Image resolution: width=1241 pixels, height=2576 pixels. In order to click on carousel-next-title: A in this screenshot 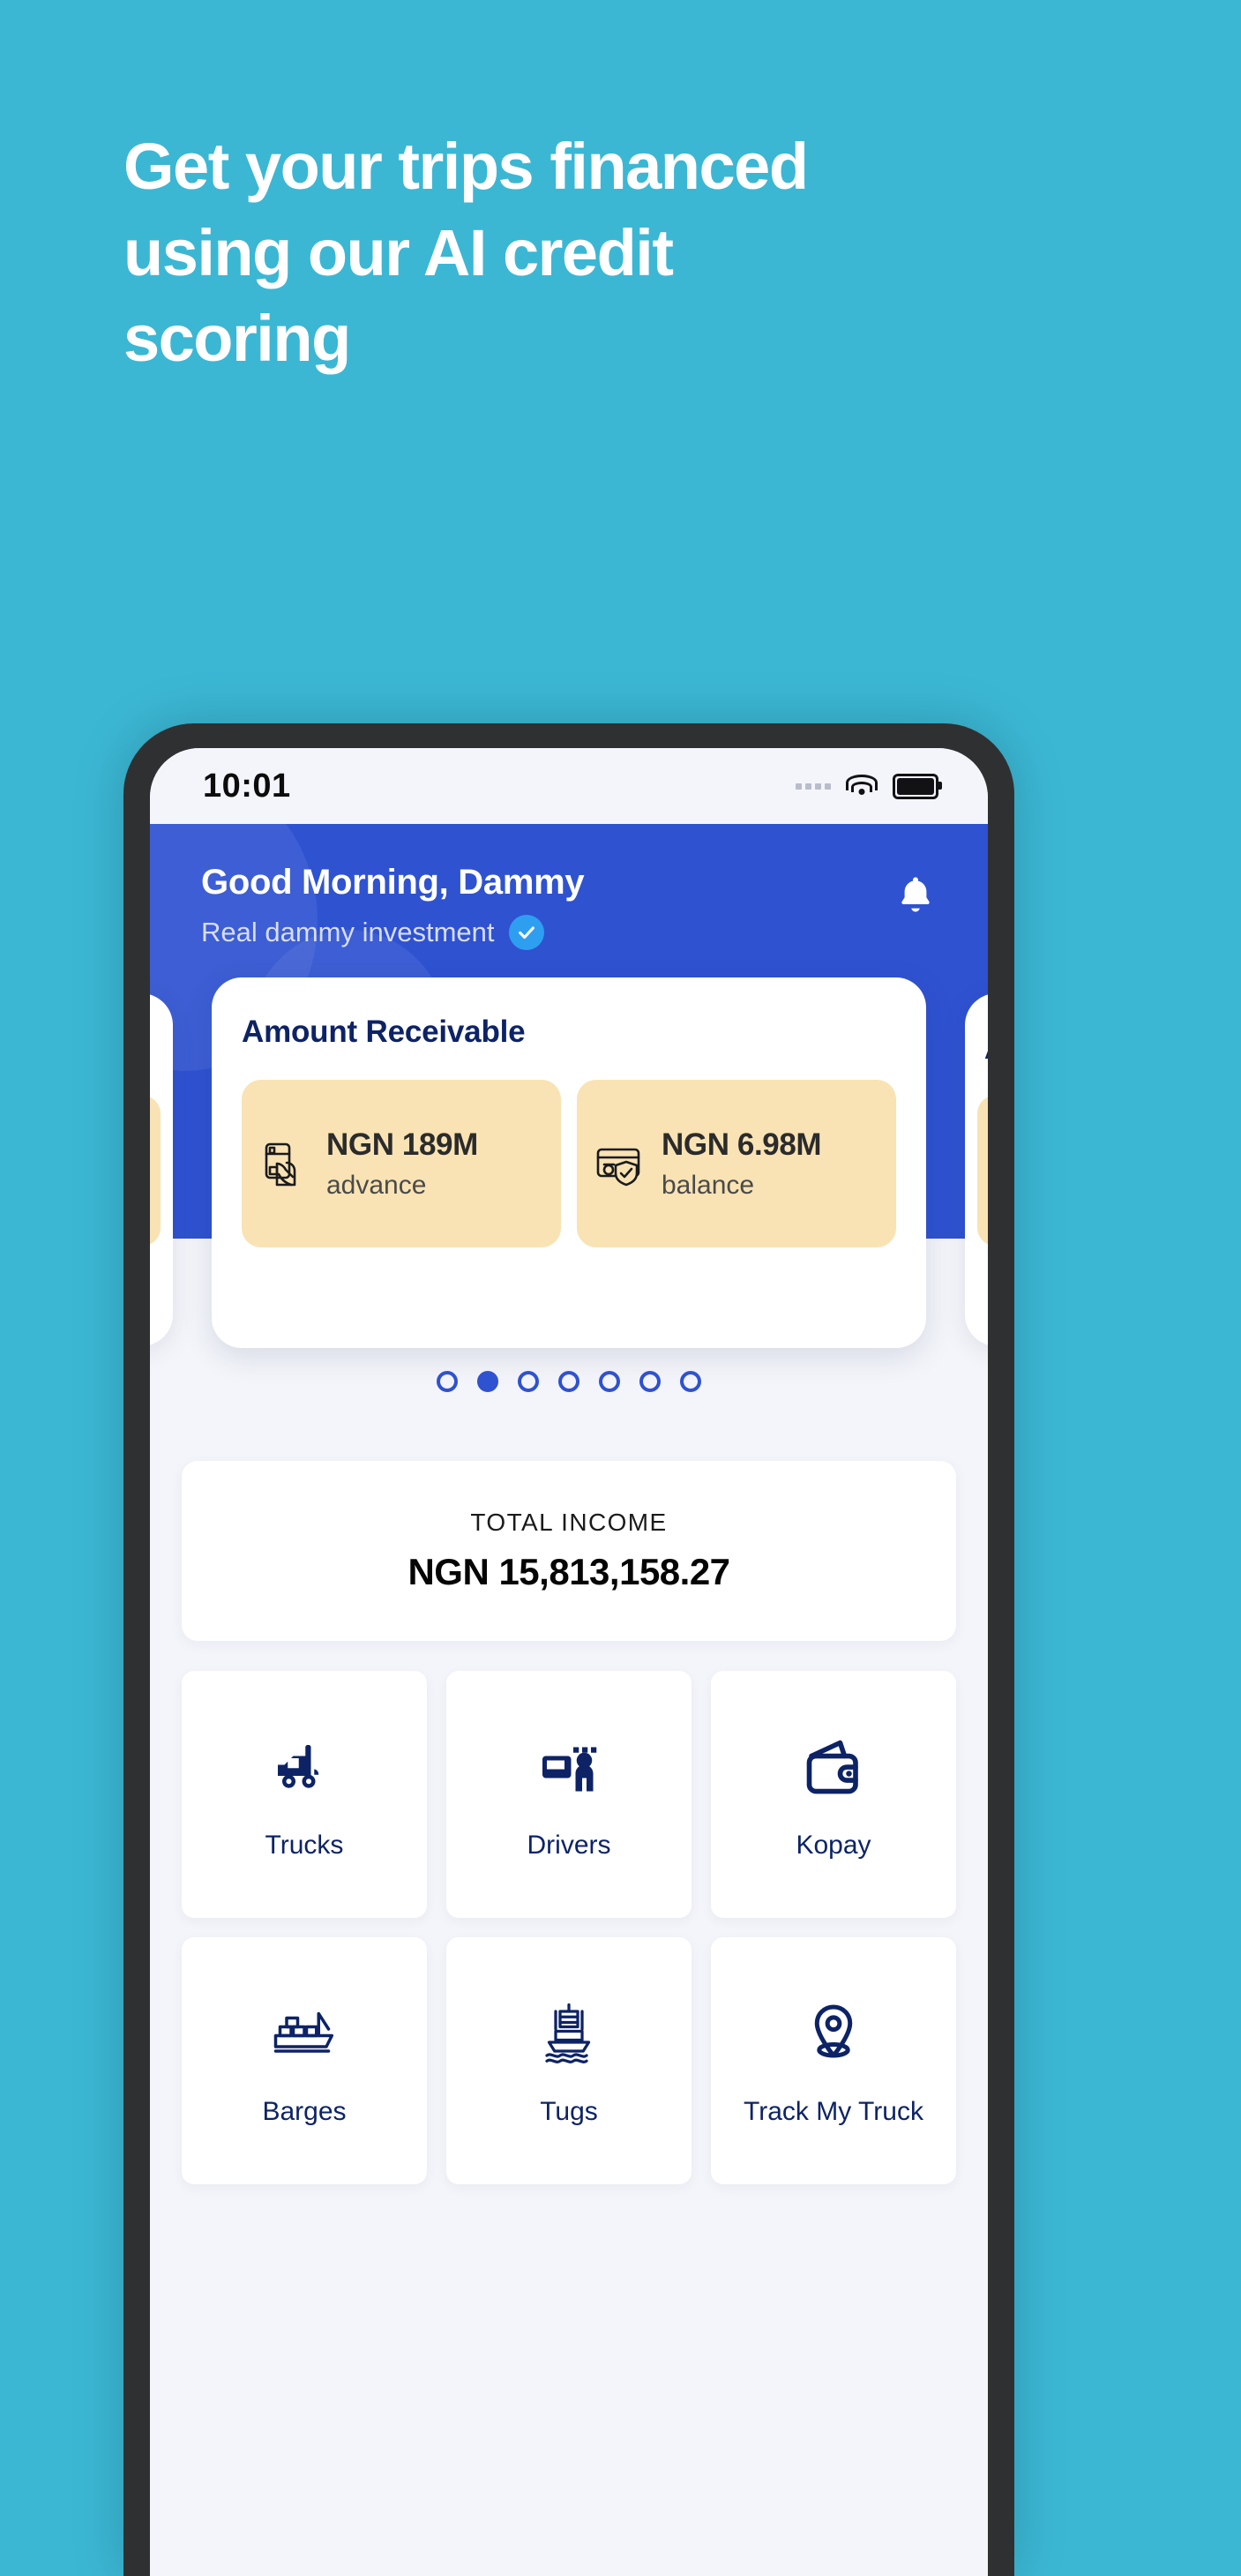, I will do `click(986, 1051)`.